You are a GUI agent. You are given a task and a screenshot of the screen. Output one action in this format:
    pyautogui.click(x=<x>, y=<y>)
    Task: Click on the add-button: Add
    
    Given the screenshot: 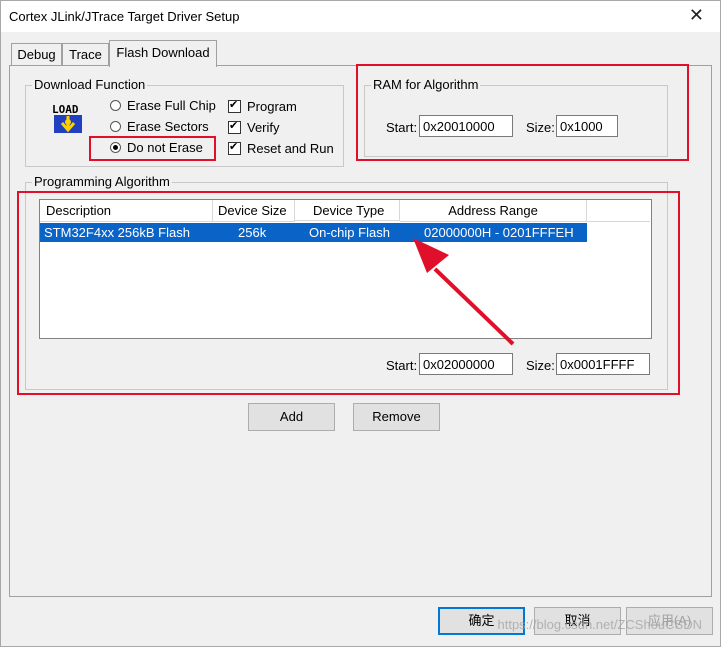 What is the action you would take?
    pyautogui.click(x=291, y=417)
    